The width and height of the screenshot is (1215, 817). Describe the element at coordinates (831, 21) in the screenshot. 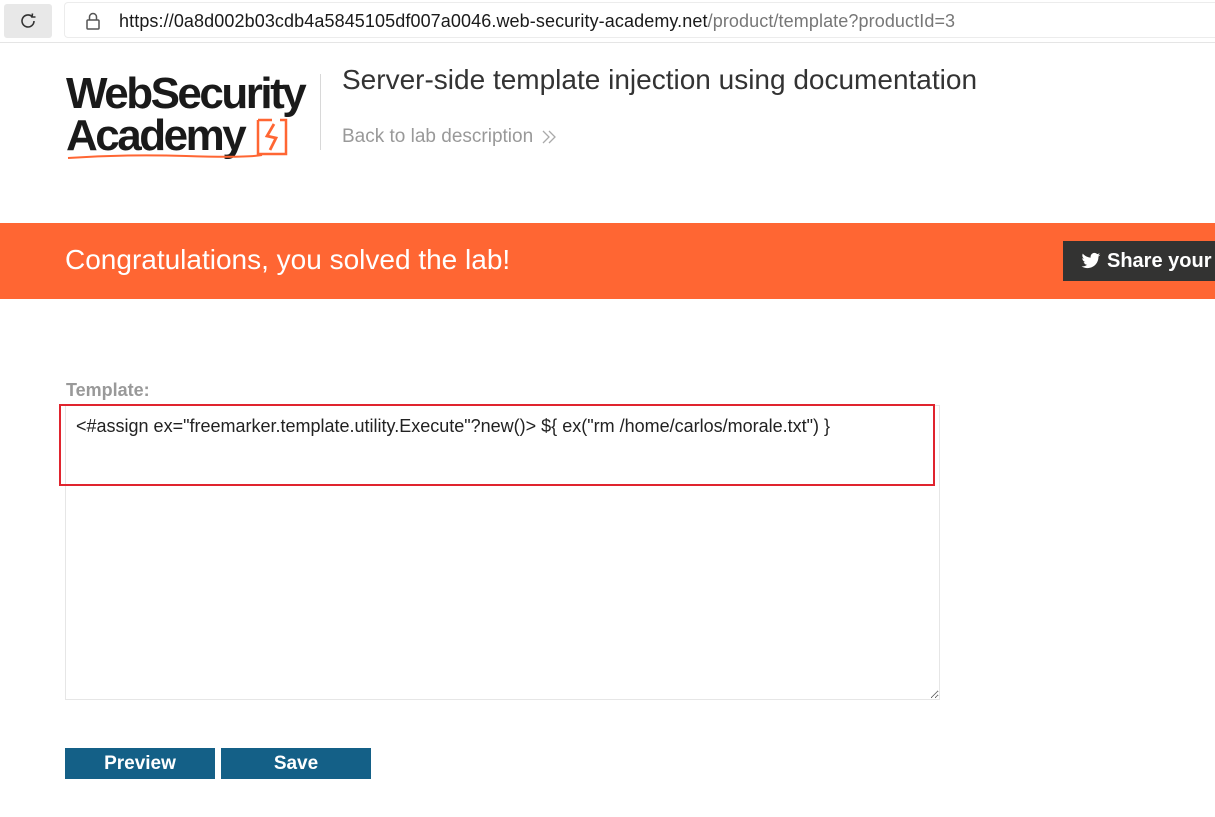

I see `url-path: /product/template?productId=3` at that location.